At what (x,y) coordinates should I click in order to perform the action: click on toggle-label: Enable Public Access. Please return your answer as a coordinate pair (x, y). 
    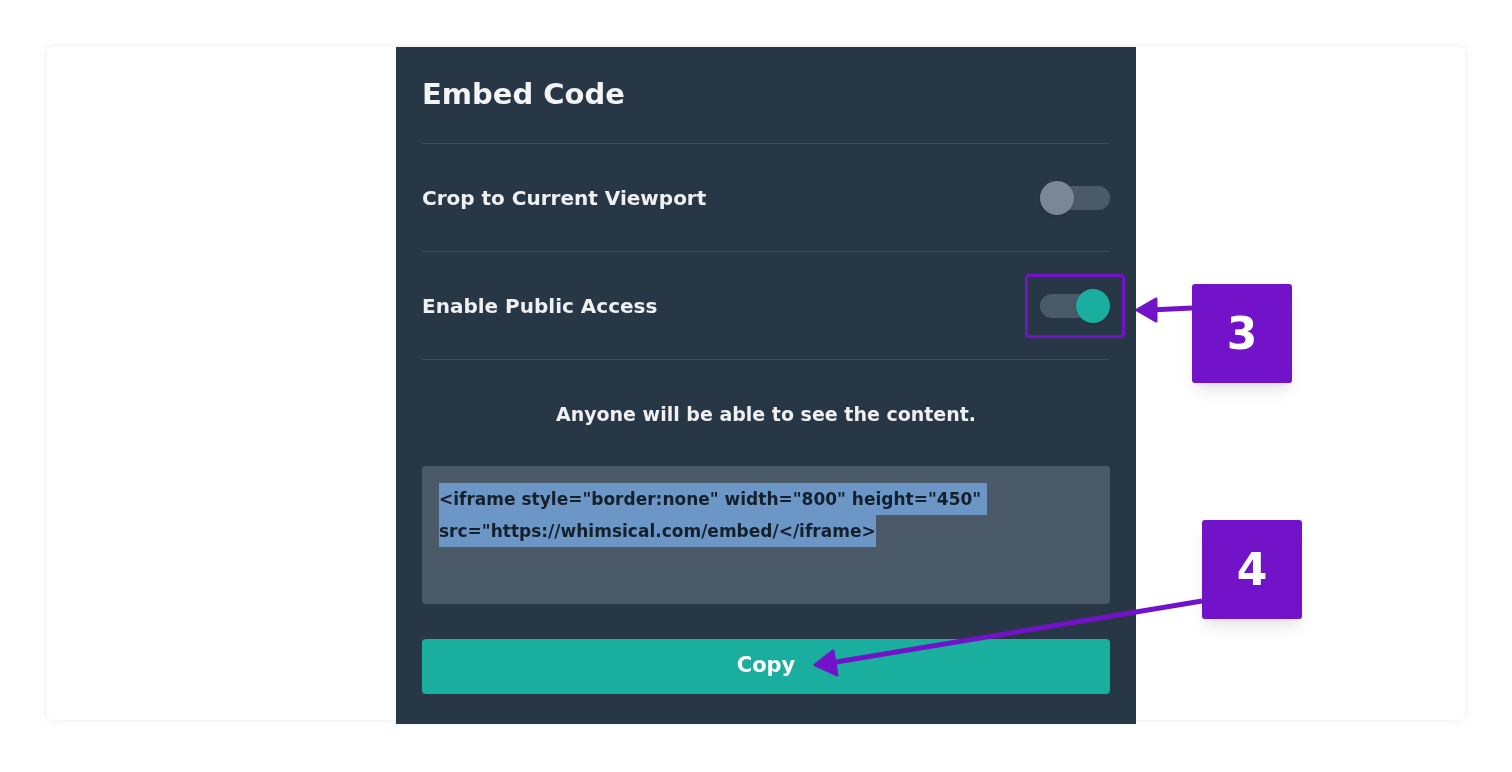
    Looking at the image, I should click on (540, 306).